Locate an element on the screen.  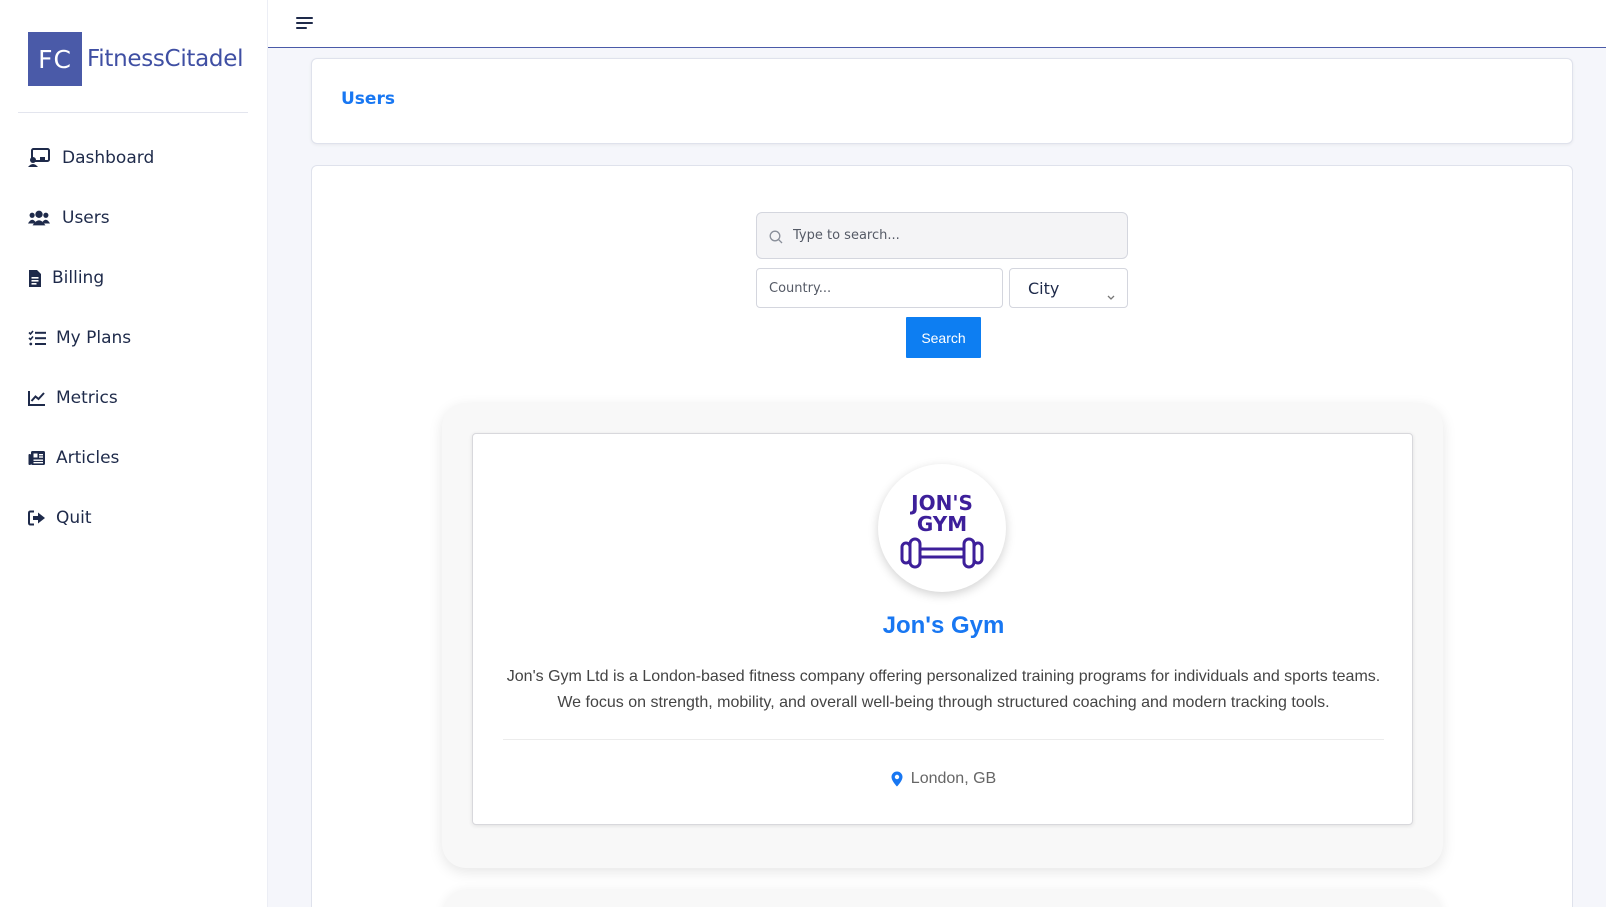
sidebar-item-label: Dashboard is located at coordinates (108, 158).